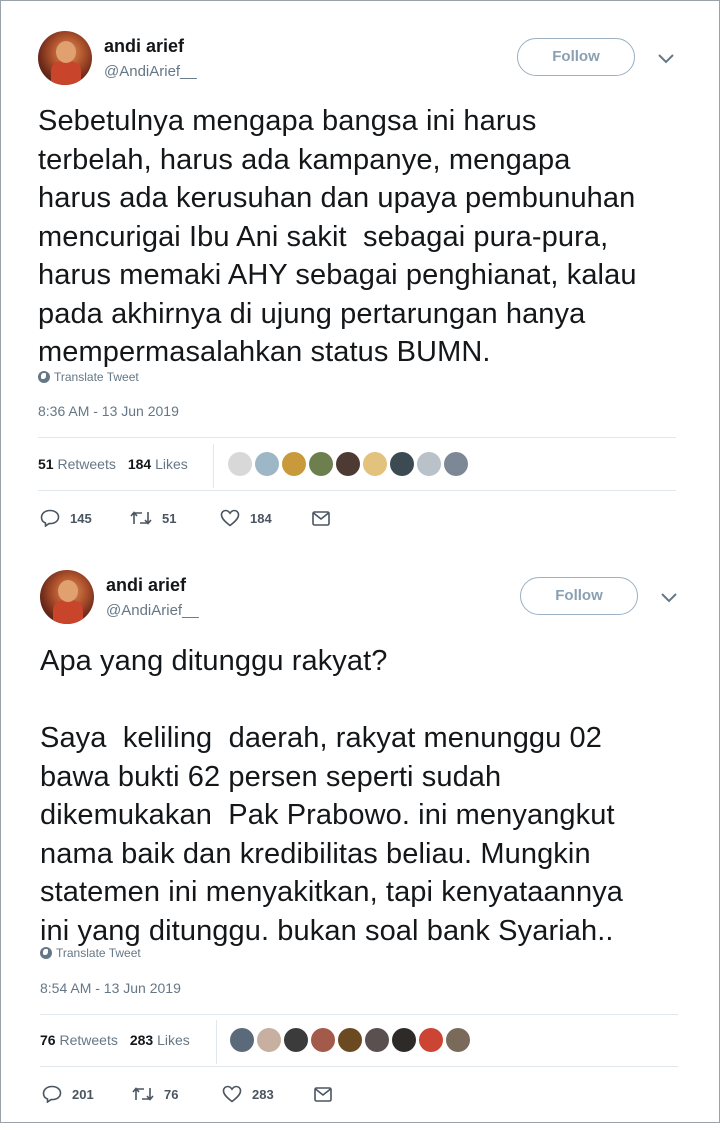 The image size is (720, 1123). What do you see at coordinates (88, 1040) in the screenshot?
I see `retweet-label: Retweets` at bounding box center [88, 1040].